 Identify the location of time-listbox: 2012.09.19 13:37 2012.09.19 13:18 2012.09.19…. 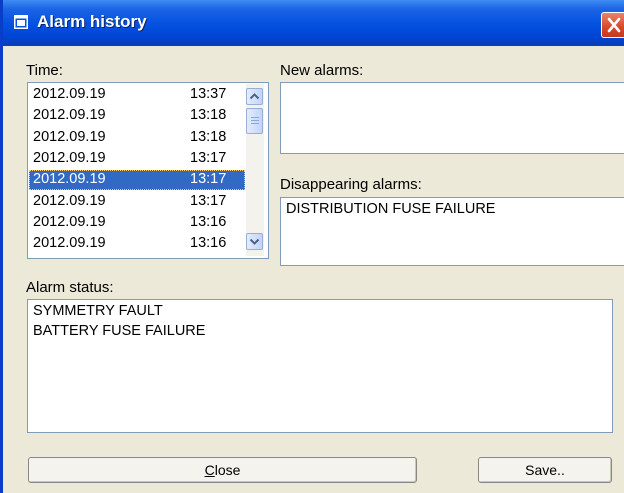
(148, 170).